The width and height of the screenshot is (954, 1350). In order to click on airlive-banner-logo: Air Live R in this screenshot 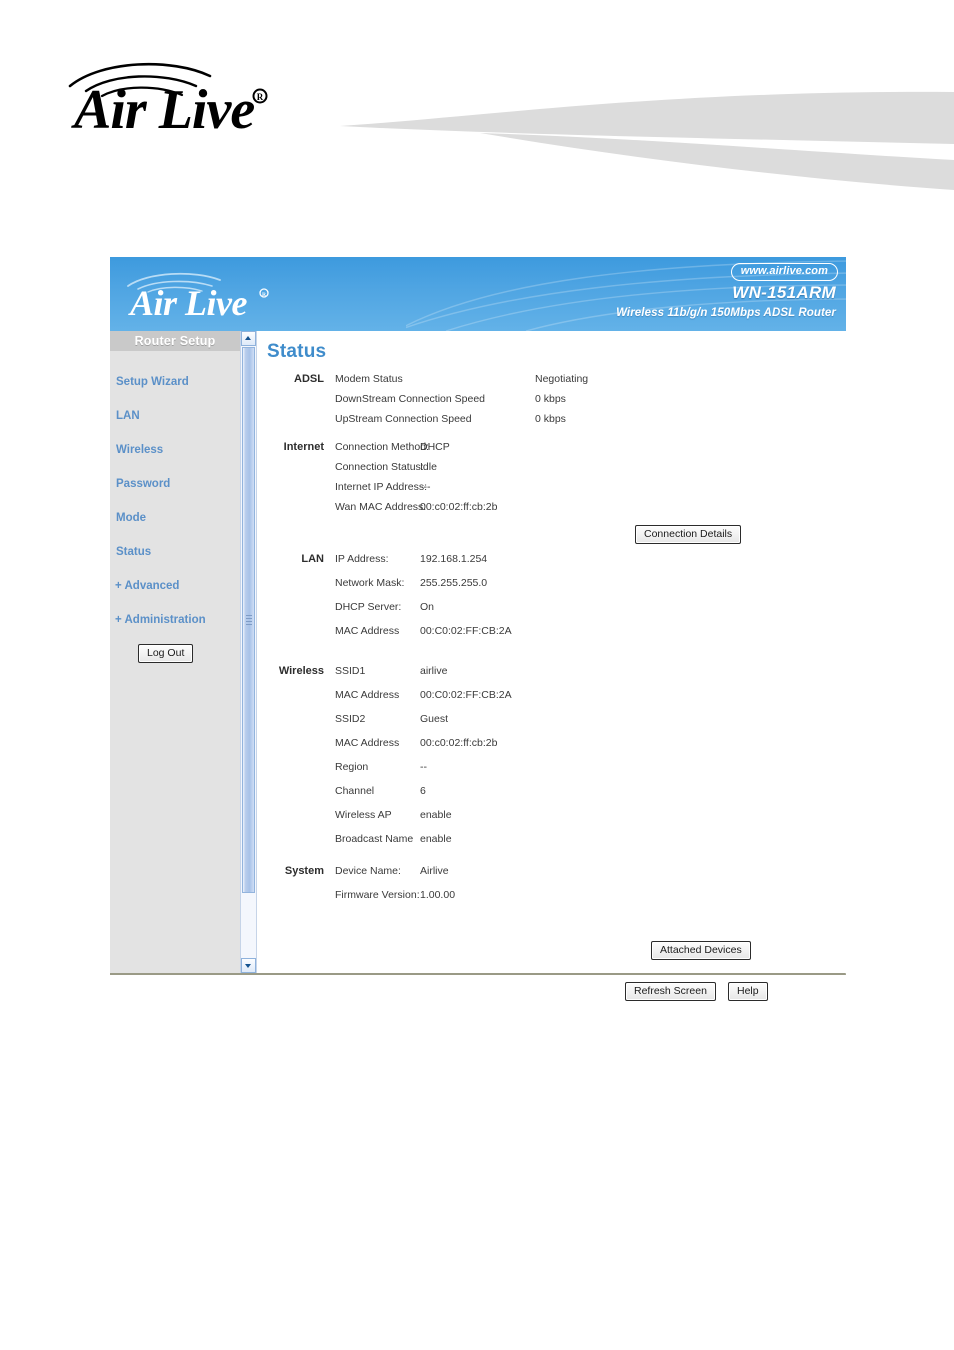, I will do `click(211, 296)`.